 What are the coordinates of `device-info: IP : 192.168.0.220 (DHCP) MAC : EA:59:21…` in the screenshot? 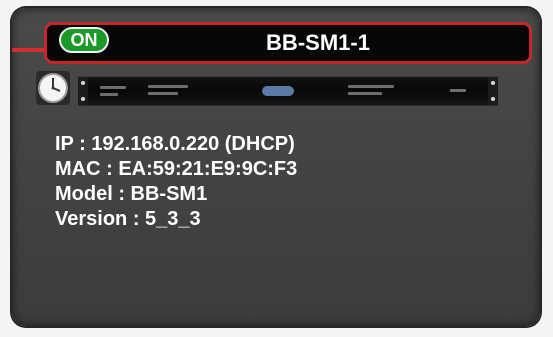 It's located at (176, 182).